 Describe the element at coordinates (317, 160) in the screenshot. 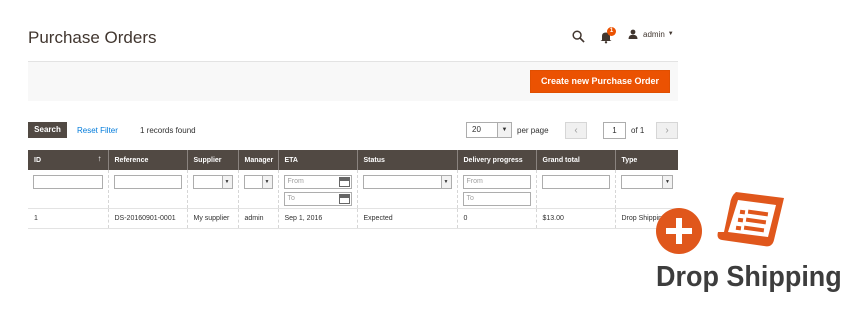

I see `column-header-eta: ETA` at that location.